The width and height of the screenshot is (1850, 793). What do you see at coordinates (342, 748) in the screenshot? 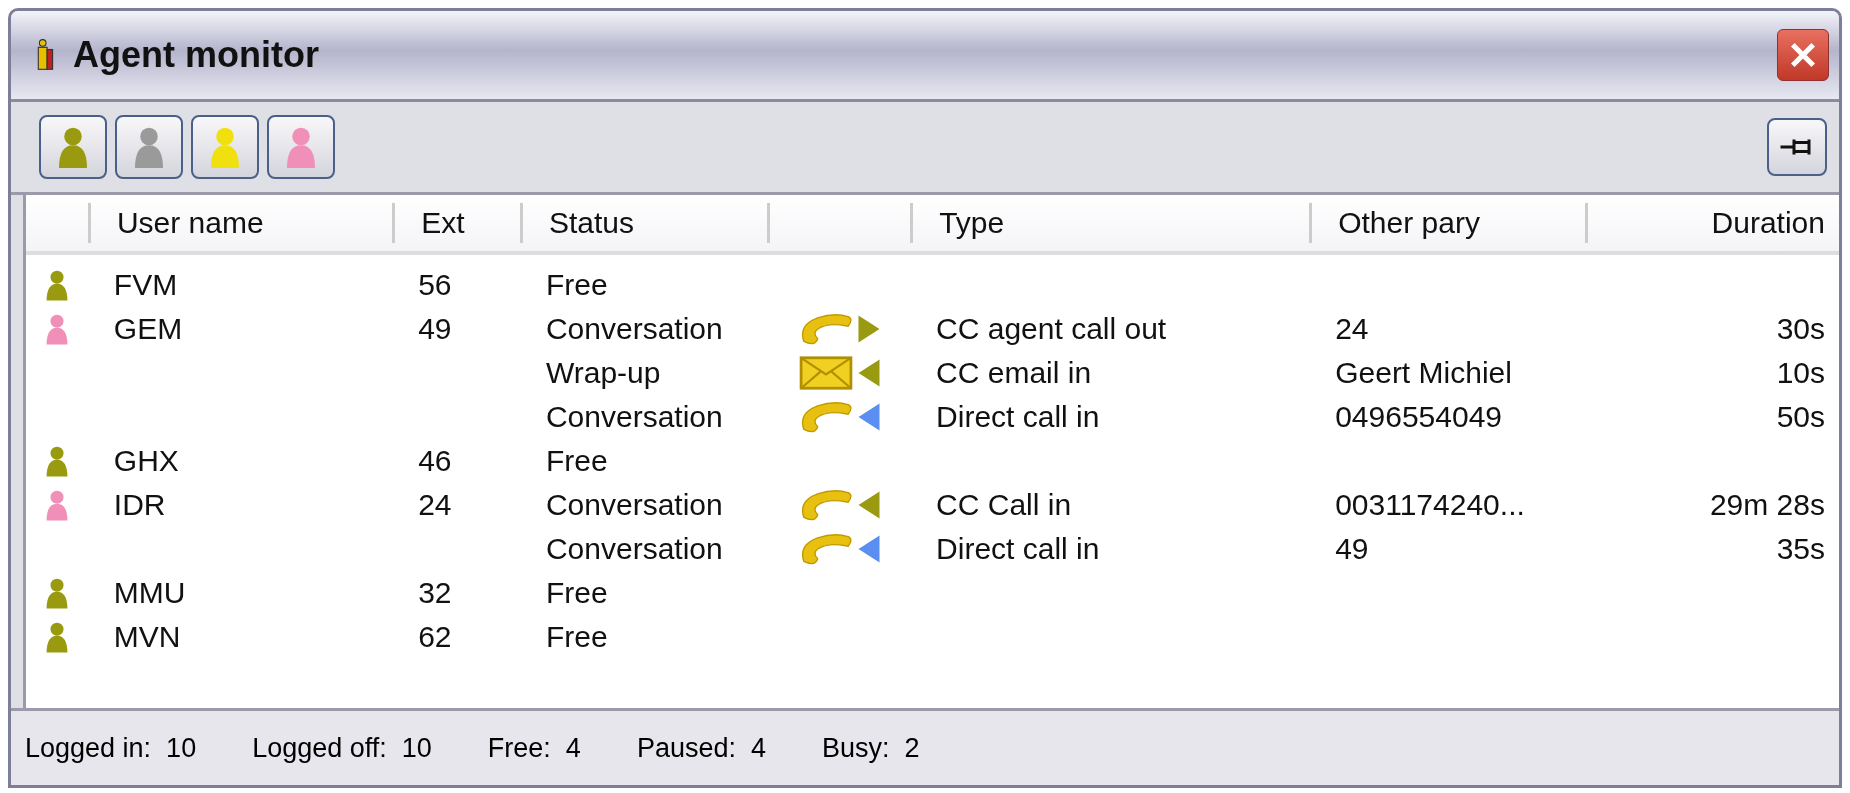
I see `status-count: Logged off: 10` at bounding box center [342, 748].